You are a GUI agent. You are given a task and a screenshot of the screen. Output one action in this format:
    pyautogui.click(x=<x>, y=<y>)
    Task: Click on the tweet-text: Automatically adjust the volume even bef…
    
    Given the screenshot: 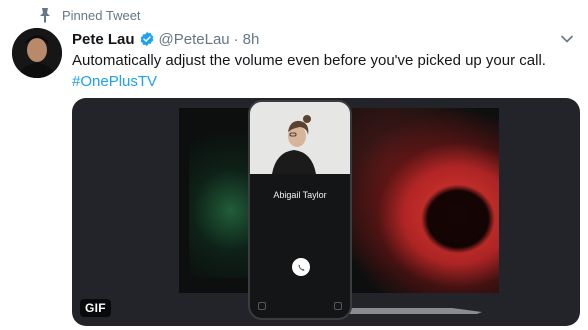 What is the action you would take?
    pyautogui.click(x=322, y=71)
    